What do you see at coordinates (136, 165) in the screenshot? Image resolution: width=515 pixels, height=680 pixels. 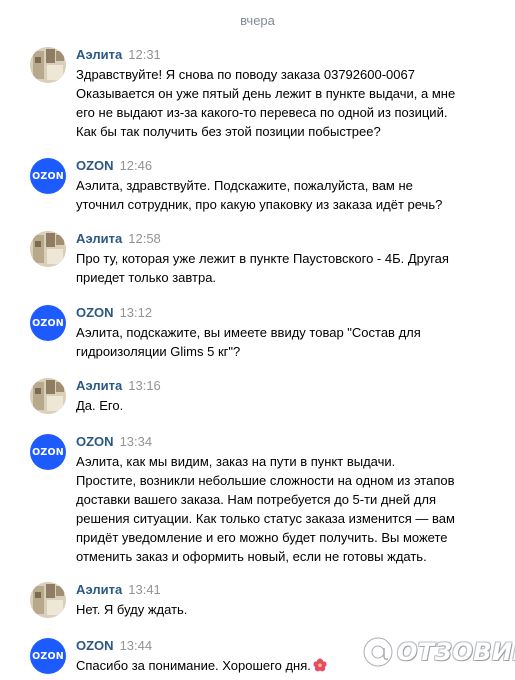 I see `message-time: 12:46` at bounding box center [136, 165].